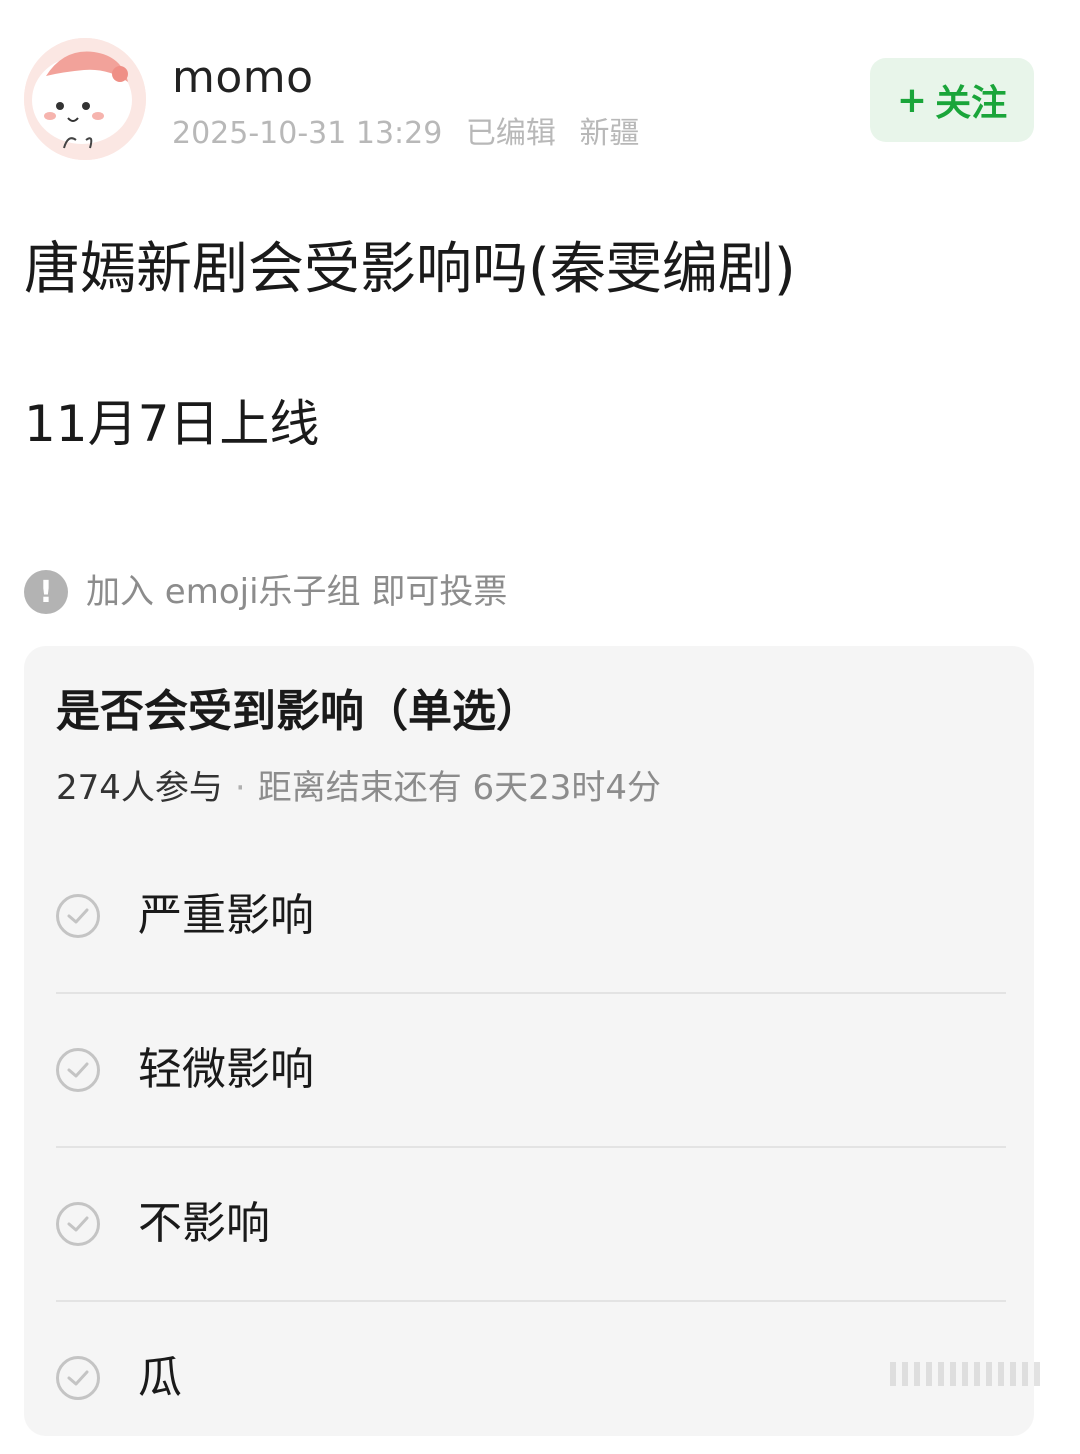 This screenshot has height=1454, width=1080. What do you see at coordinates (912, 100) in the screenshot?
I see `plus-icon: +` at bounding box center [912, 100].